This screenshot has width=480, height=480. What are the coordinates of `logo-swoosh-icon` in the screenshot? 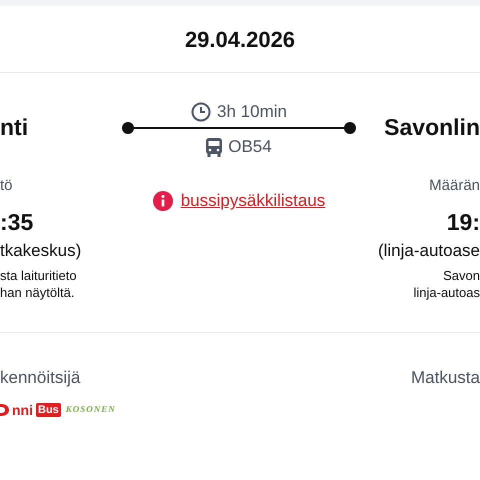 It's located at (4, 410).